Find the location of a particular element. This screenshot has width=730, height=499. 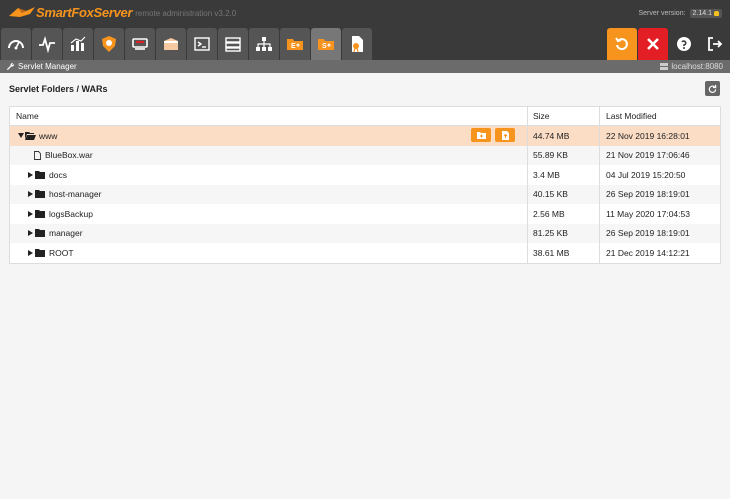

folder-plus-icon is located at coordinates (481, 135).